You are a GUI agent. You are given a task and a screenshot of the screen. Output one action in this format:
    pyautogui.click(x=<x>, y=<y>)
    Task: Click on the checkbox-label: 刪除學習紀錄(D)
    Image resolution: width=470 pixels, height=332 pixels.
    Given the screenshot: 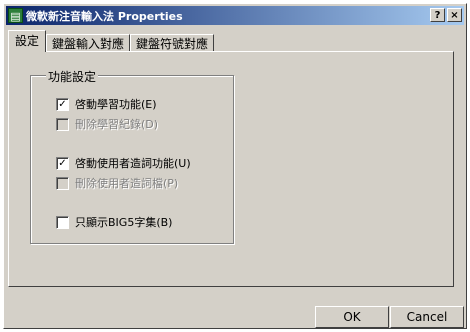 What is the action you would take?
    pyautogui.click(x=117, y=124)
    